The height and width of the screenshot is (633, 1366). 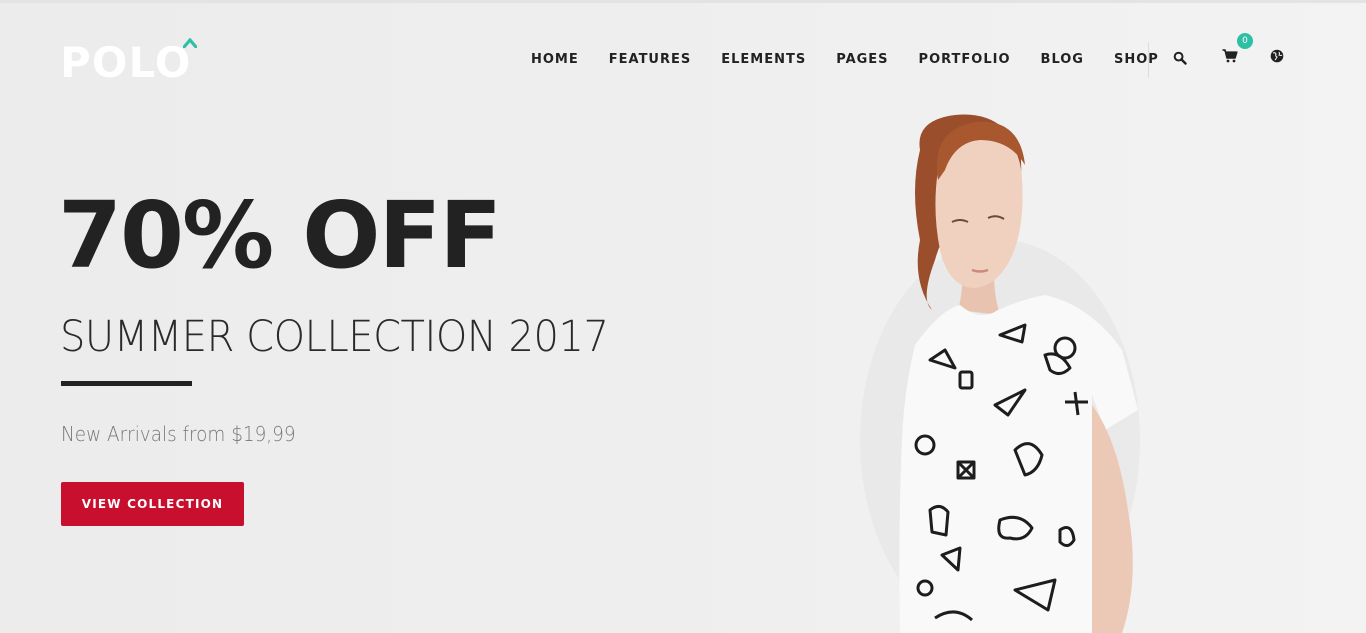 I want to click on brand-logo: POLO, so click(x=125, y=63).